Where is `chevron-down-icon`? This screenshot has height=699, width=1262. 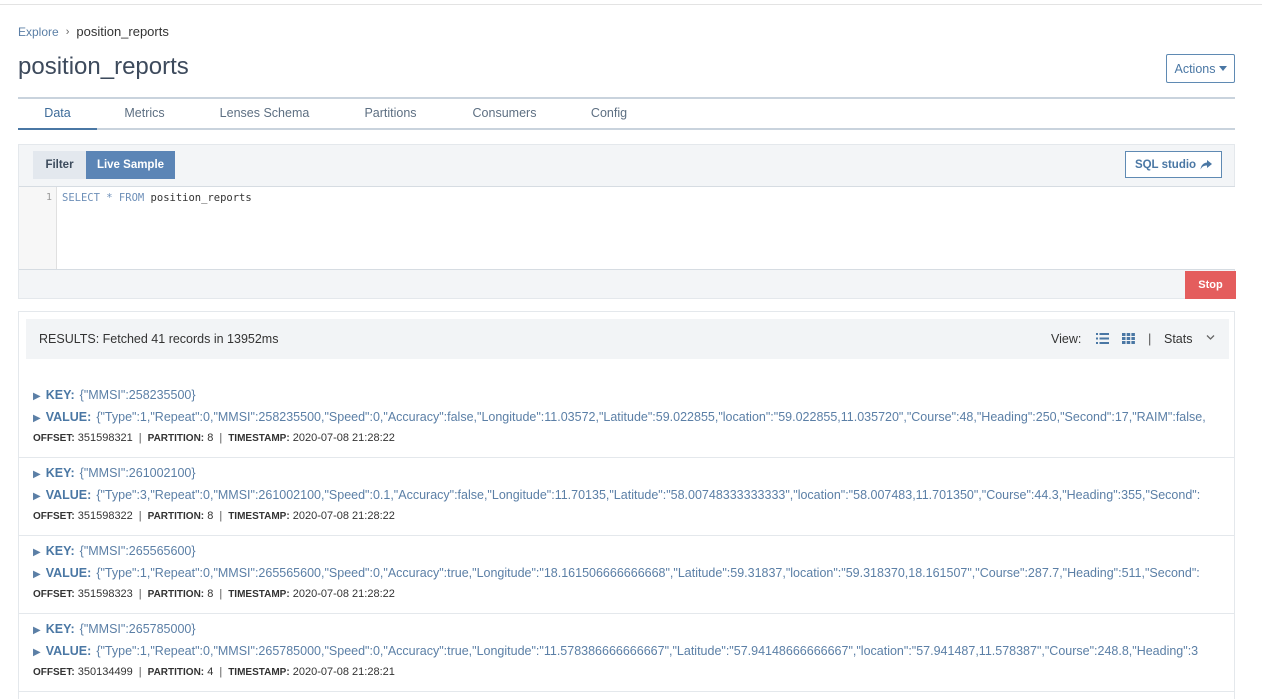 chevron-down-icon is located at coordinates (1210, 337).